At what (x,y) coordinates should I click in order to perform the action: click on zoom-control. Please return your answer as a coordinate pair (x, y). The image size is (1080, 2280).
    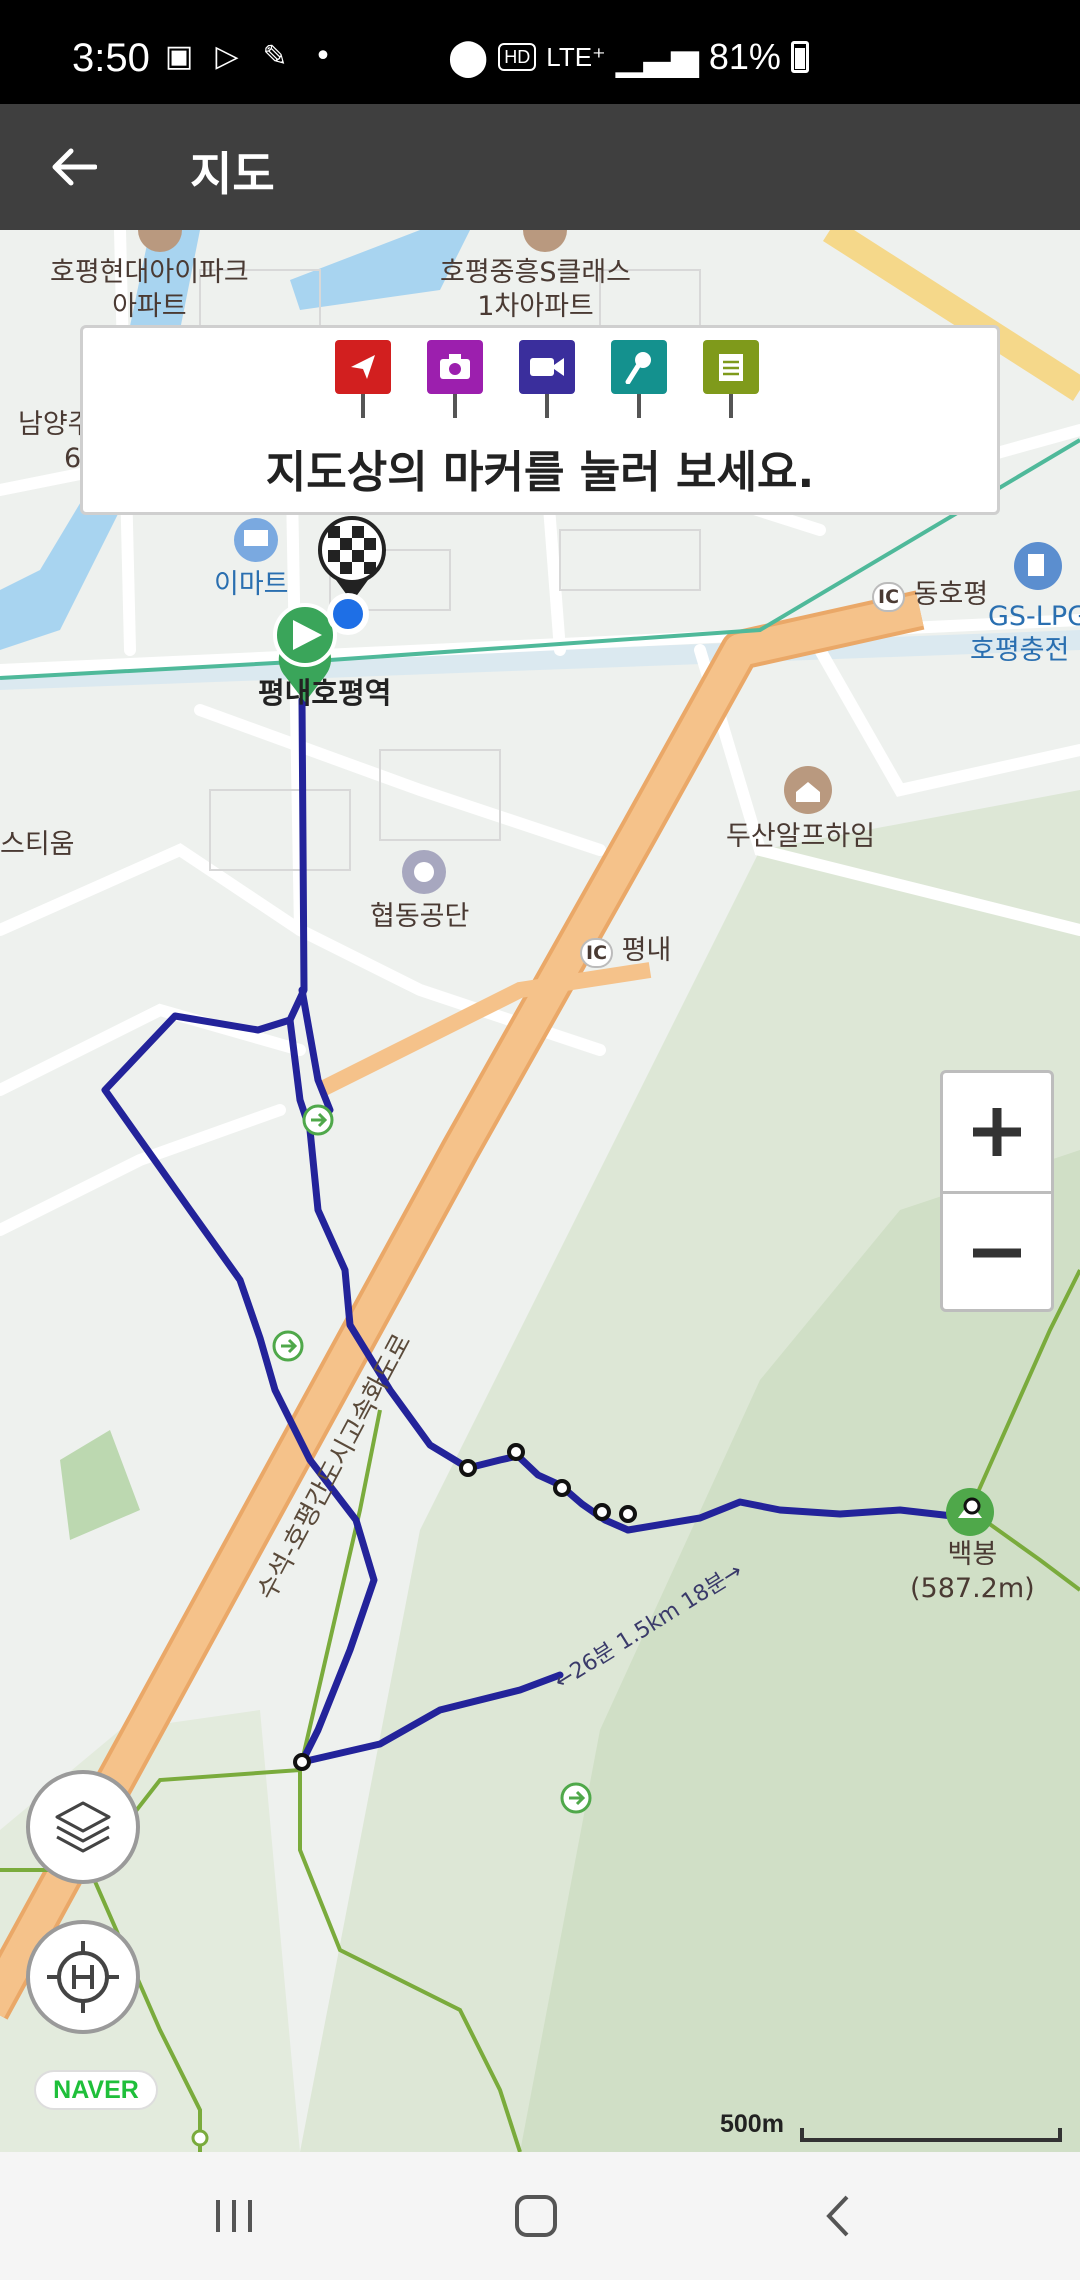
    Looking at the image, I should click on (997, 1191).